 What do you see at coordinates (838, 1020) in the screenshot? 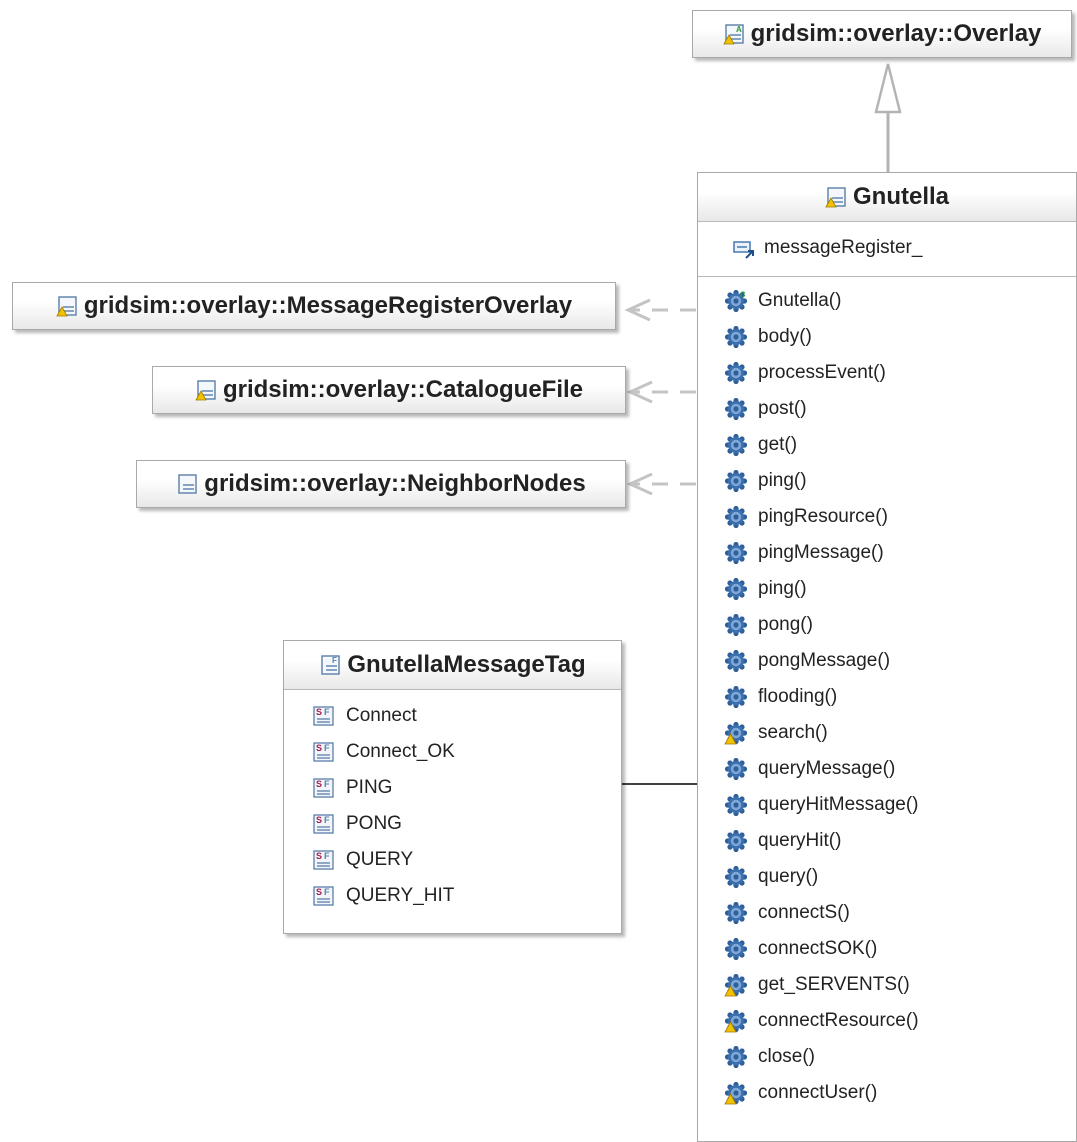
I see `method-name: connectResource()` at bounding box center [838, 1020].